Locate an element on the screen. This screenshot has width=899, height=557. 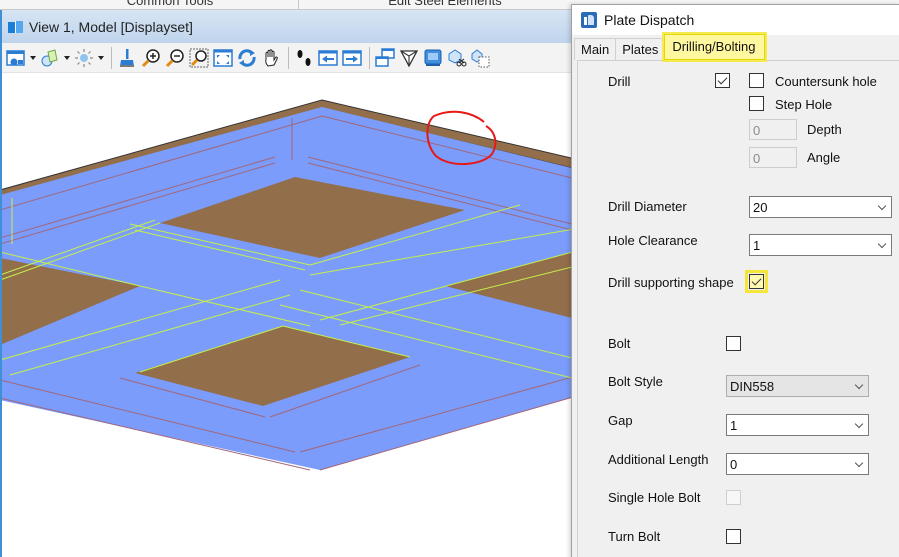
pan-view-hand-icon is located at coordinates (271, 58).